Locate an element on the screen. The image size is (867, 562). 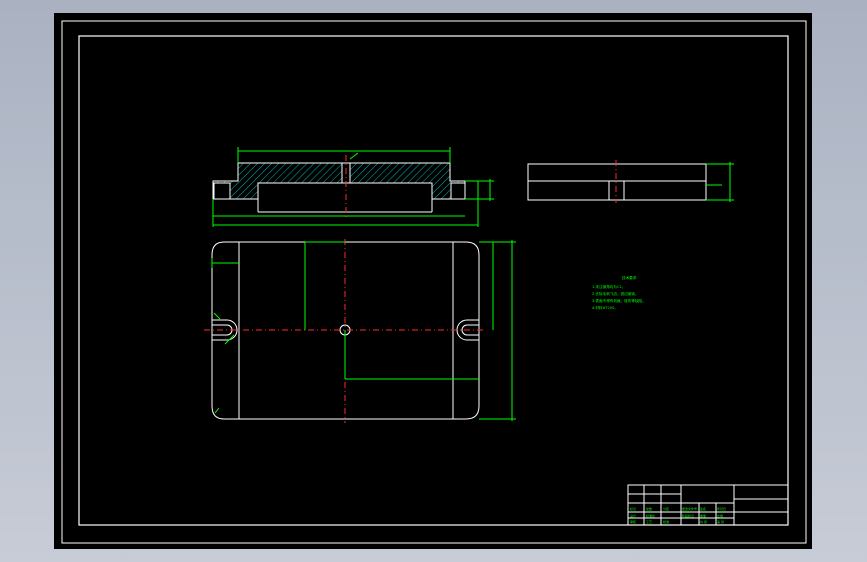
title-block-cell: 标准化 is located at coordinates (650, 515).